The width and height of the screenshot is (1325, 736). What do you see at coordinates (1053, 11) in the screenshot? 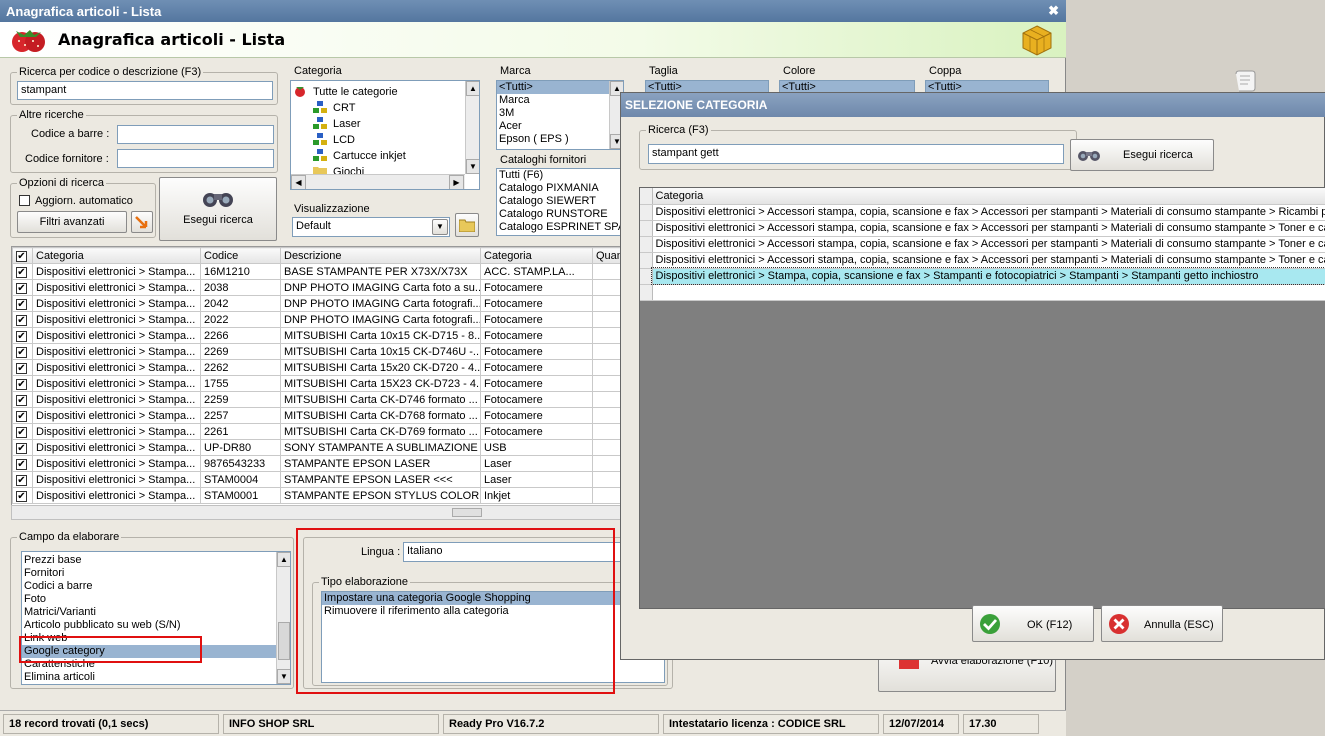
I see `close-icon: ✖` at bounding box center [1053, 11].